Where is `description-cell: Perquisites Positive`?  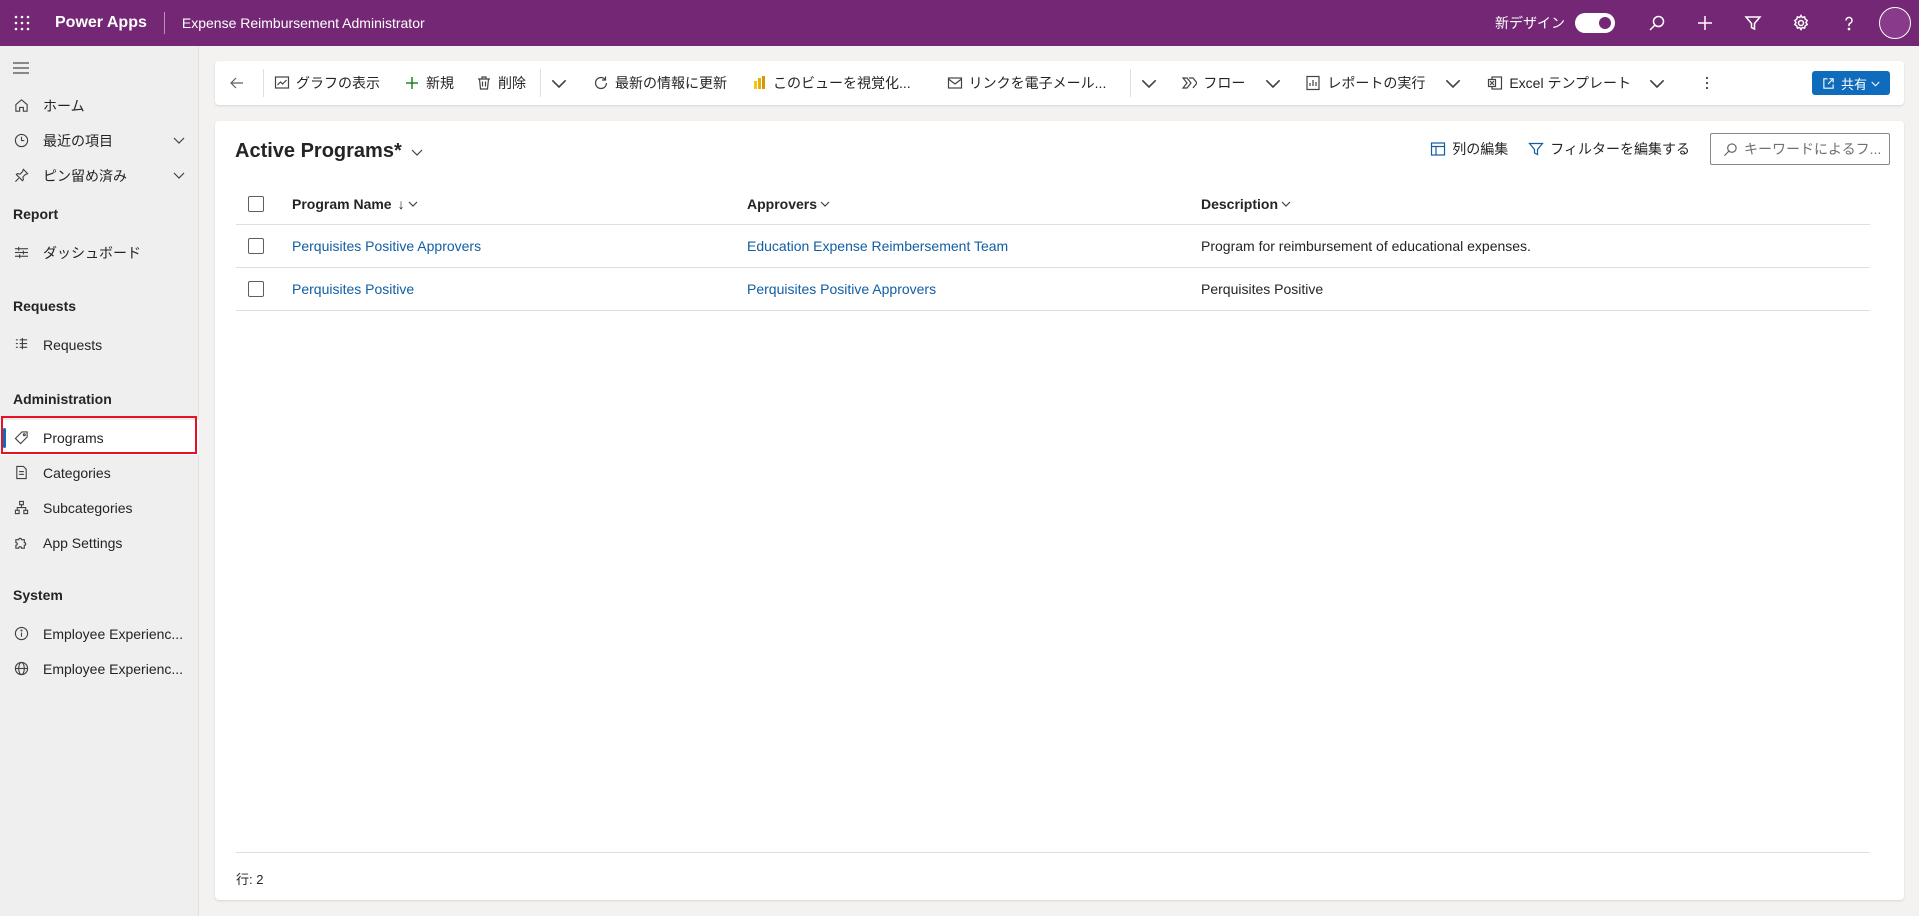
description-cell: Perquisites Positive is located at coordinates (1262, 289).